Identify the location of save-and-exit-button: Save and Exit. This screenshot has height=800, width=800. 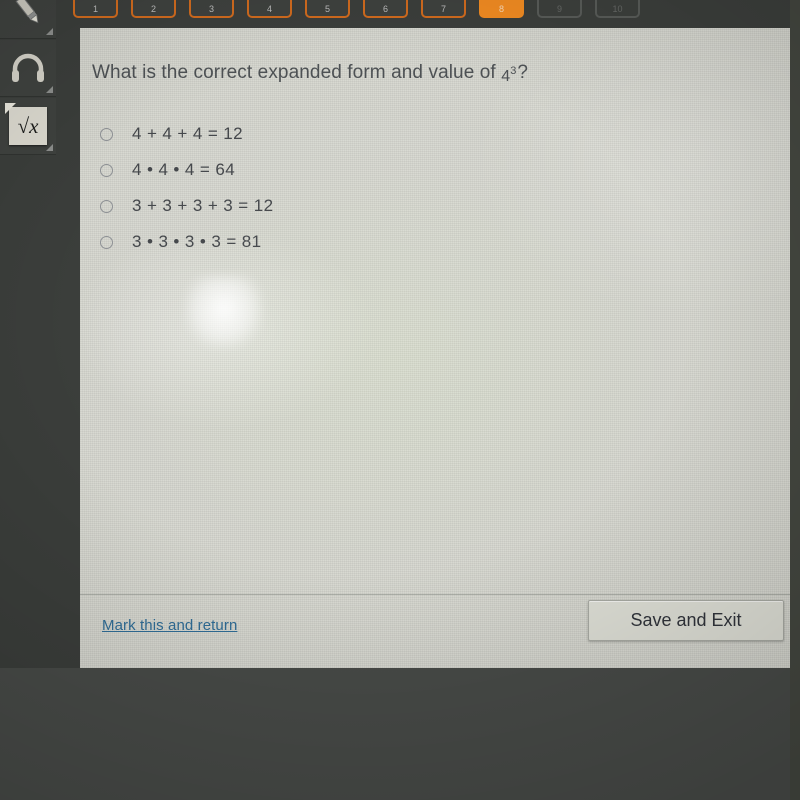
(686, 620).